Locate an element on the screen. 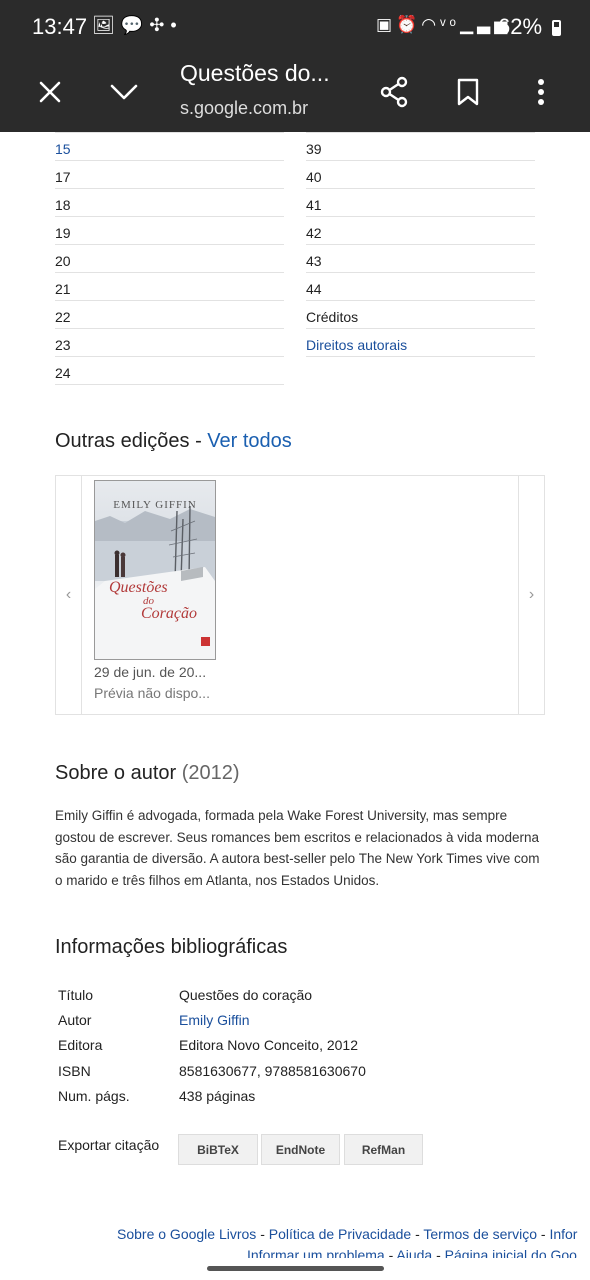 The image size is (590, 1280). bibliographic-row: Editora Editora Novo Conceito, 2012 is located at coordinates (212, 1045).